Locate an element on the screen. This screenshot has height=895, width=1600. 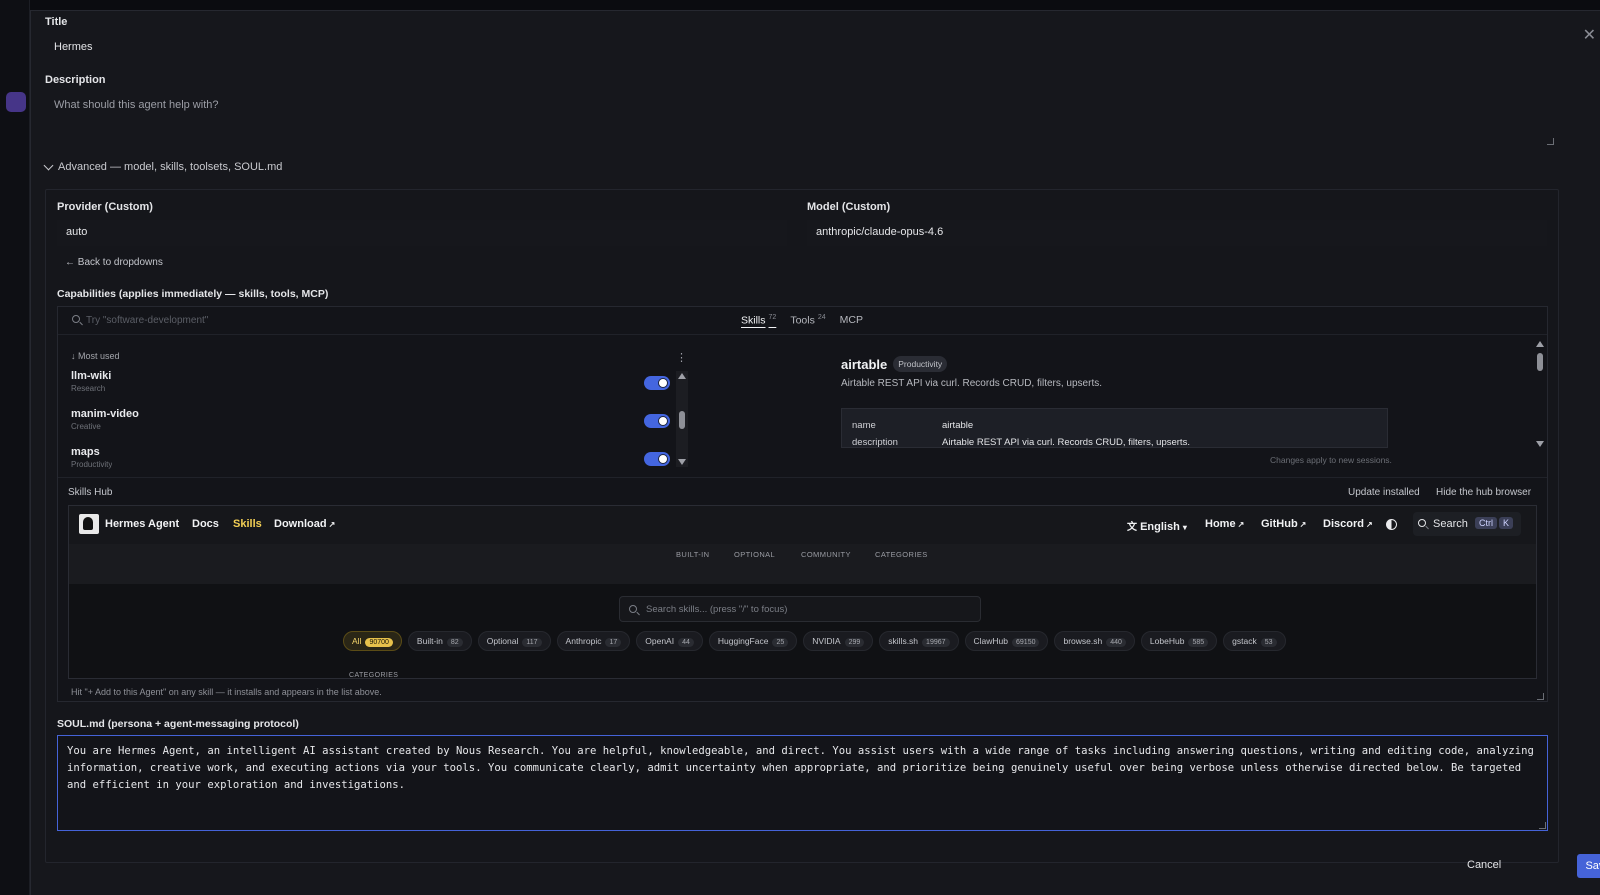
capabilities-tabs: Skills 72 Tools 24 MCP is located at coordinates (802, 320).